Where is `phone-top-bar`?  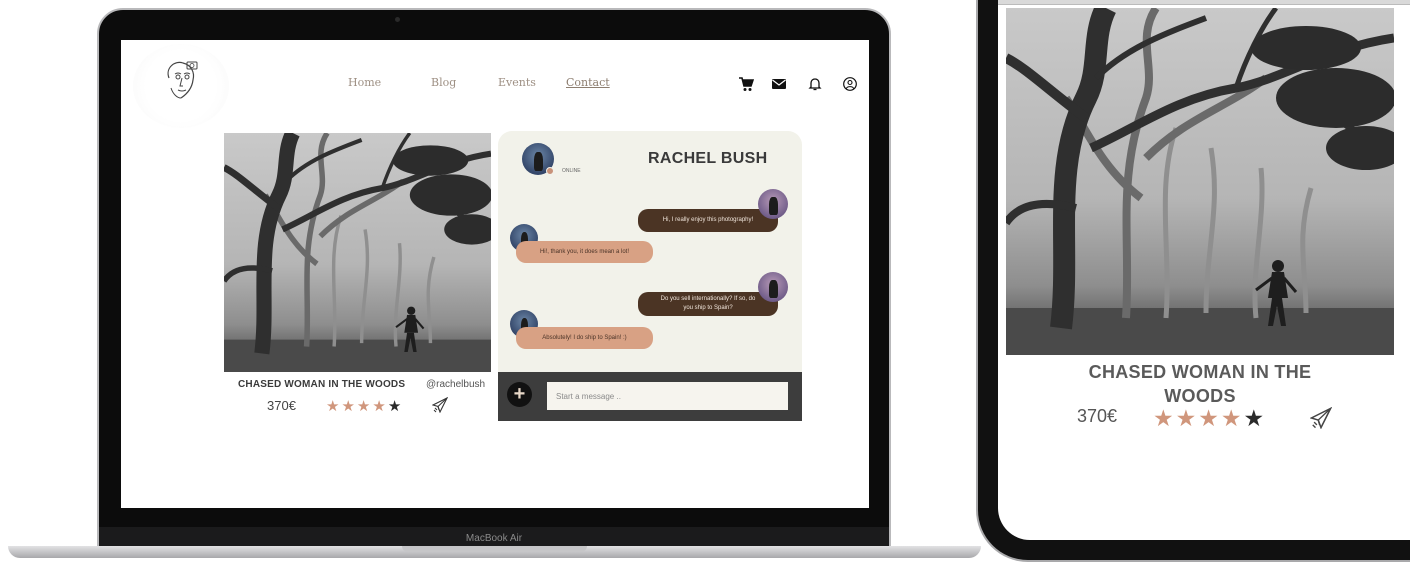 phone-top-bar is located at coordinates (1204, 2).